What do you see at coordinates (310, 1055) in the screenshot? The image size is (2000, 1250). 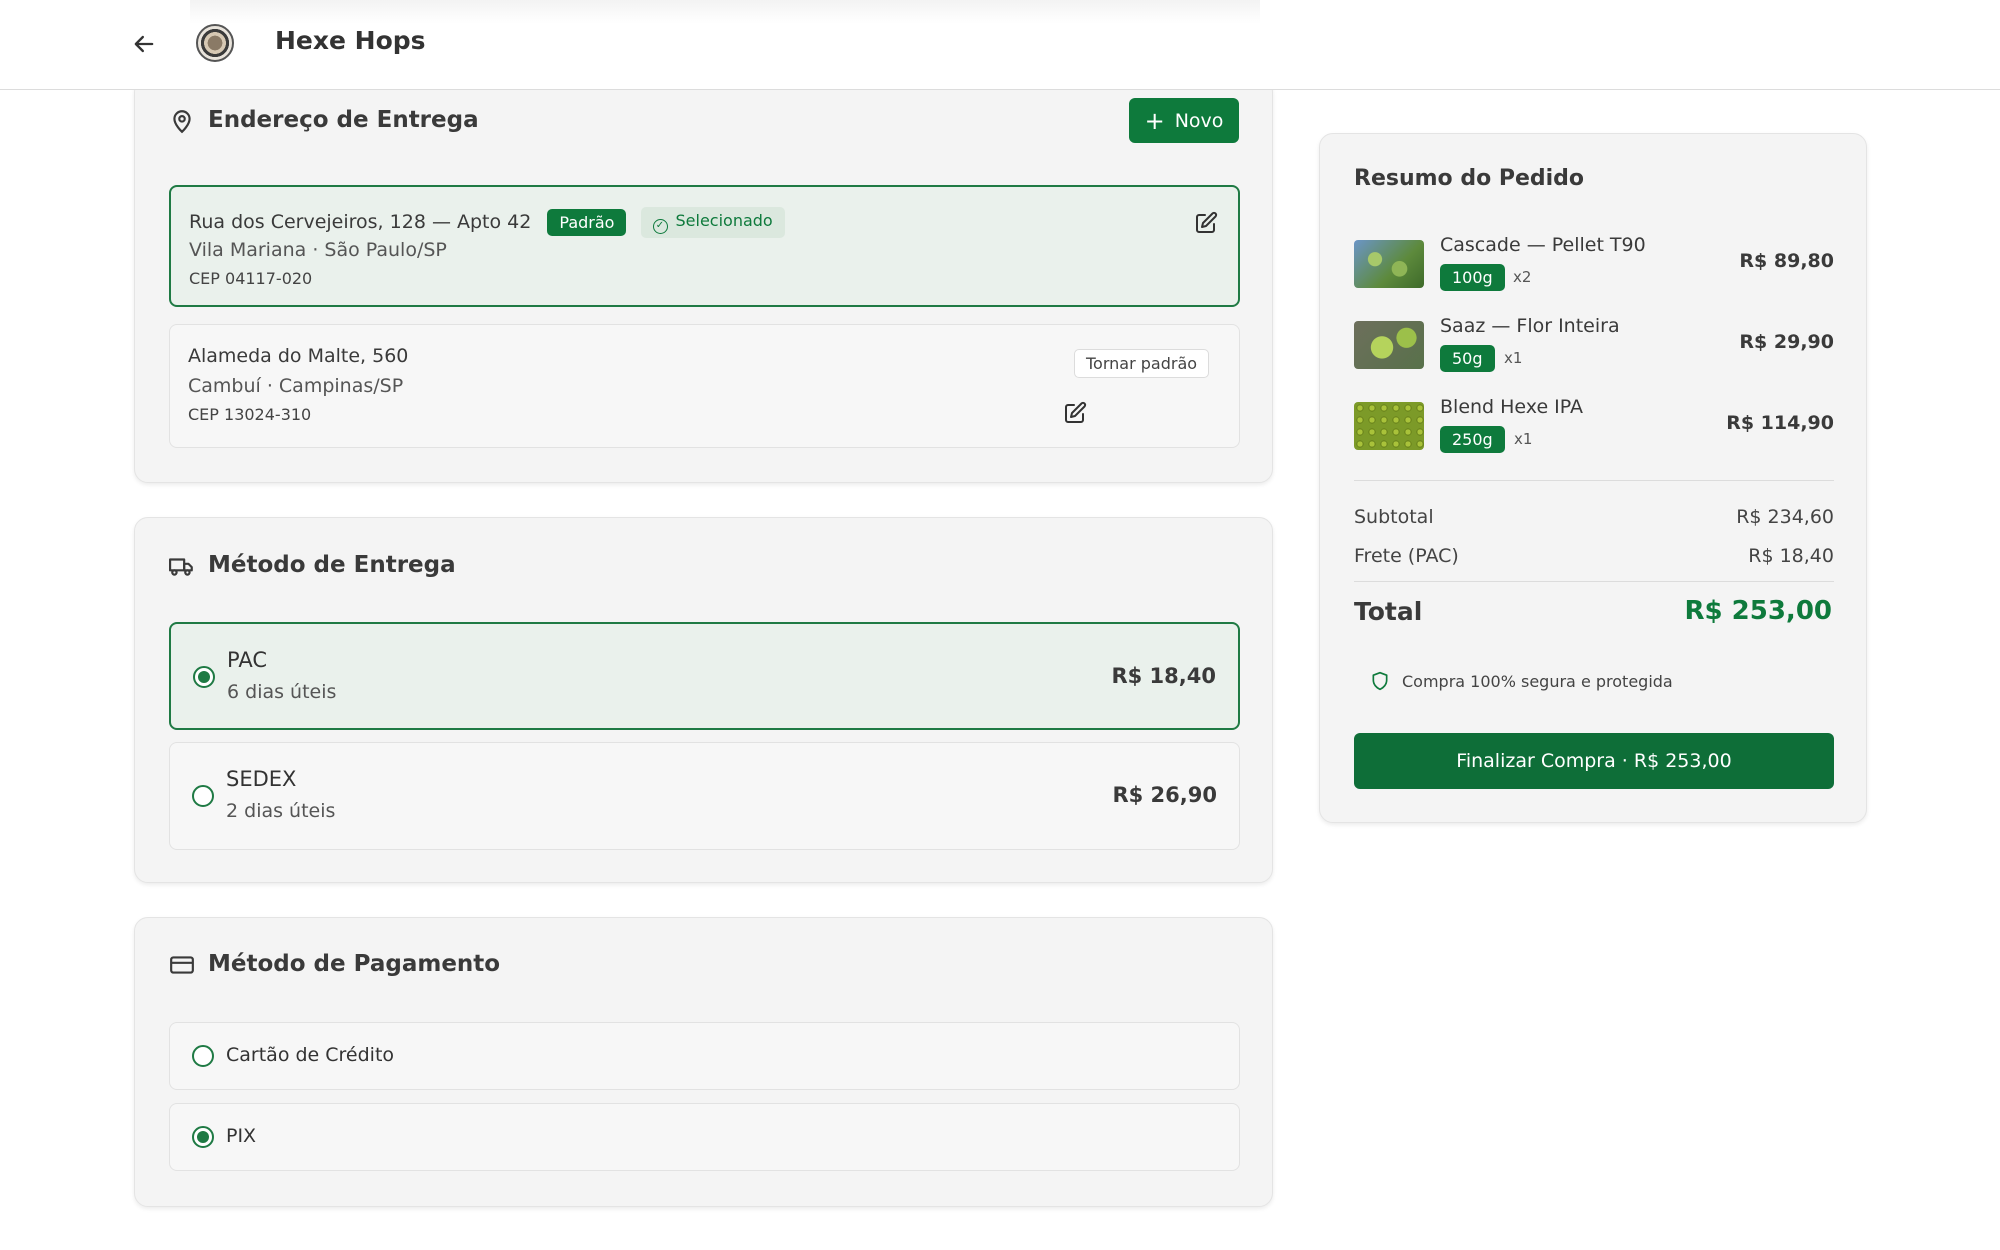 I see `payment-name: Cartão de Crédito` at bounding box center [310, 1055].